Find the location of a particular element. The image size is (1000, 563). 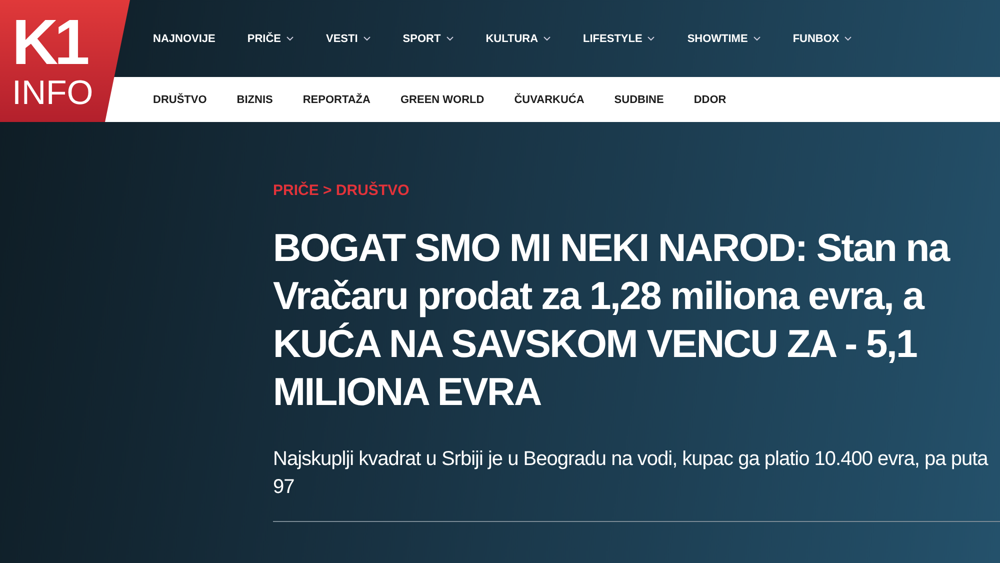

nav-link: NAJNOVIJE is located at coordinates (184, 38).